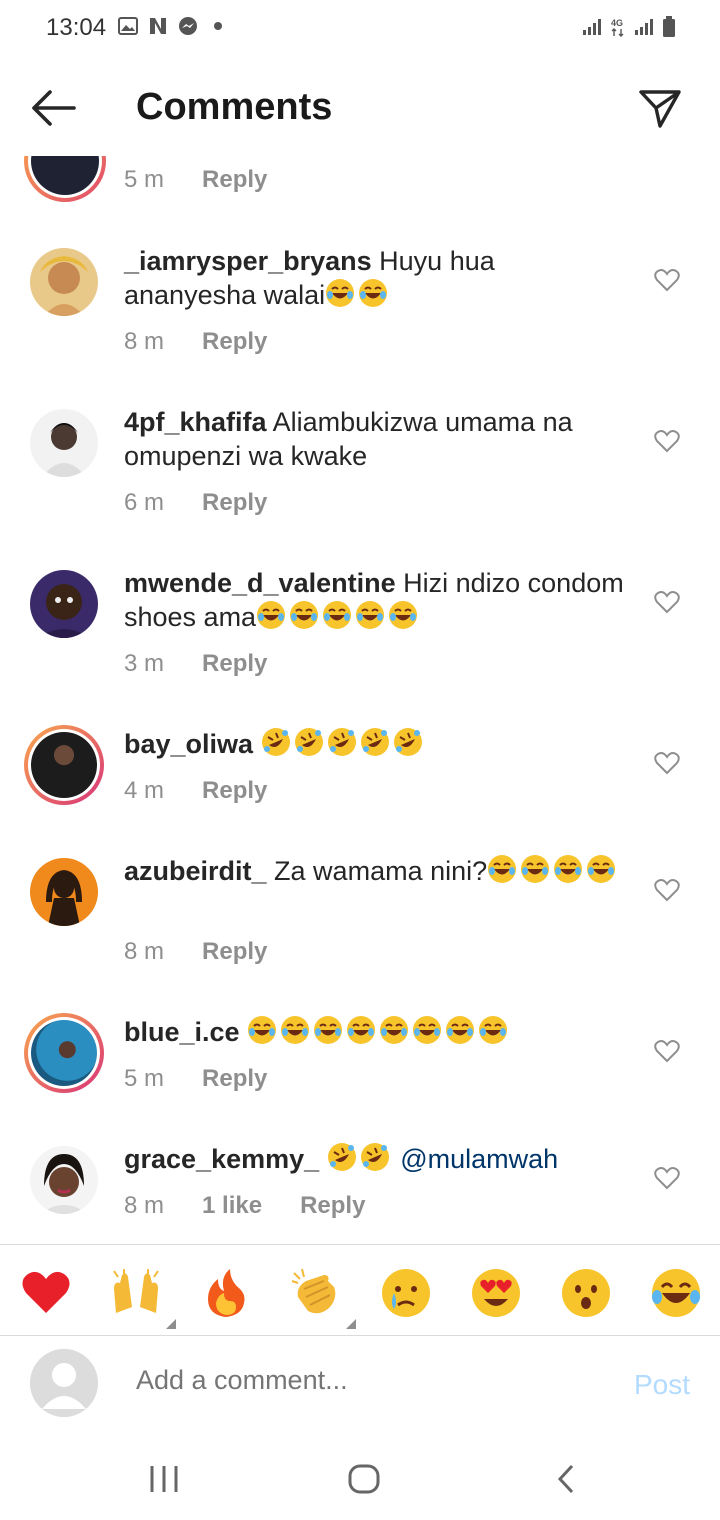 The height and width of the screenshot is (1520, 720). I want to click on comment-body: blue_i.ce, so click(374, 1032).